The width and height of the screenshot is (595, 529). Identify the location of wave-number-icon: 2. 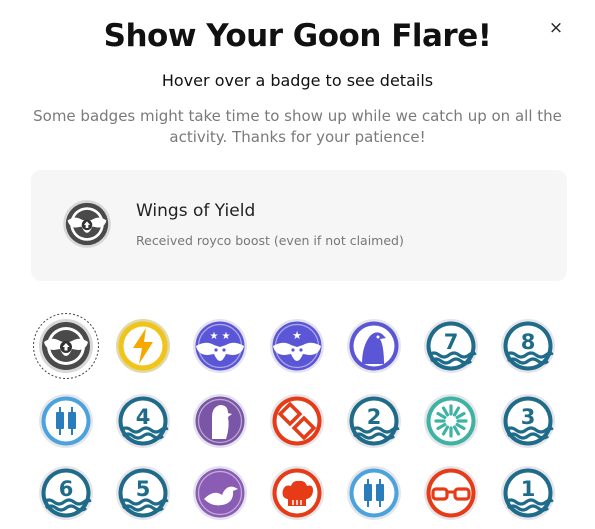
(374, 421).